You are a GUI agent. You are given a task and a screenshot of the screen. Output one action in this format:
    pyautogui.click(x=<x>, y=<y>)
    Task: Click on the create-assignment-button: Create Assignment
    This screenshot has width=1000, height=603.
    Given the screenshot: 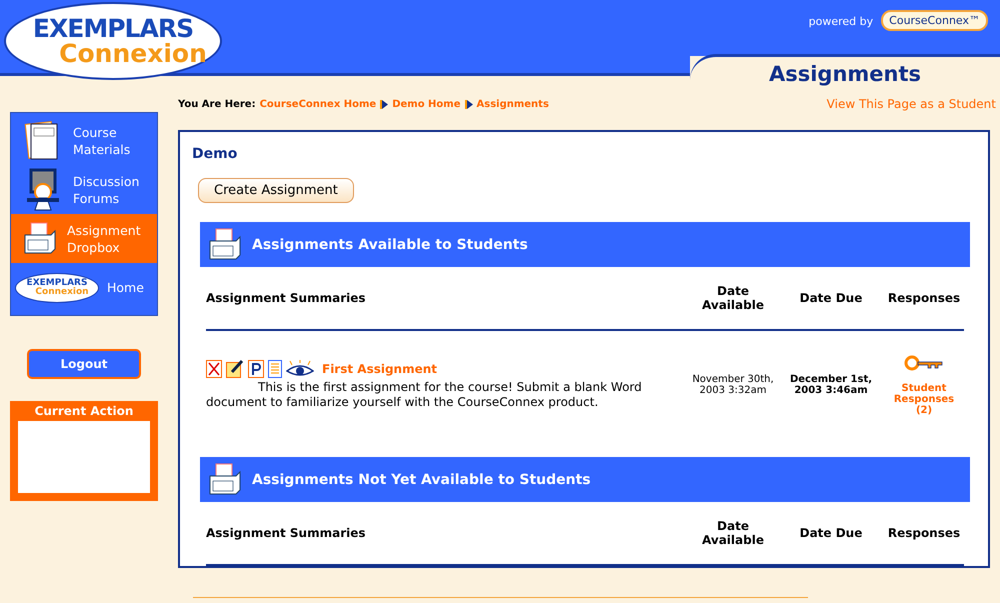 What is the action you would take?
    pyautogui.click(x=276, y=190)
    